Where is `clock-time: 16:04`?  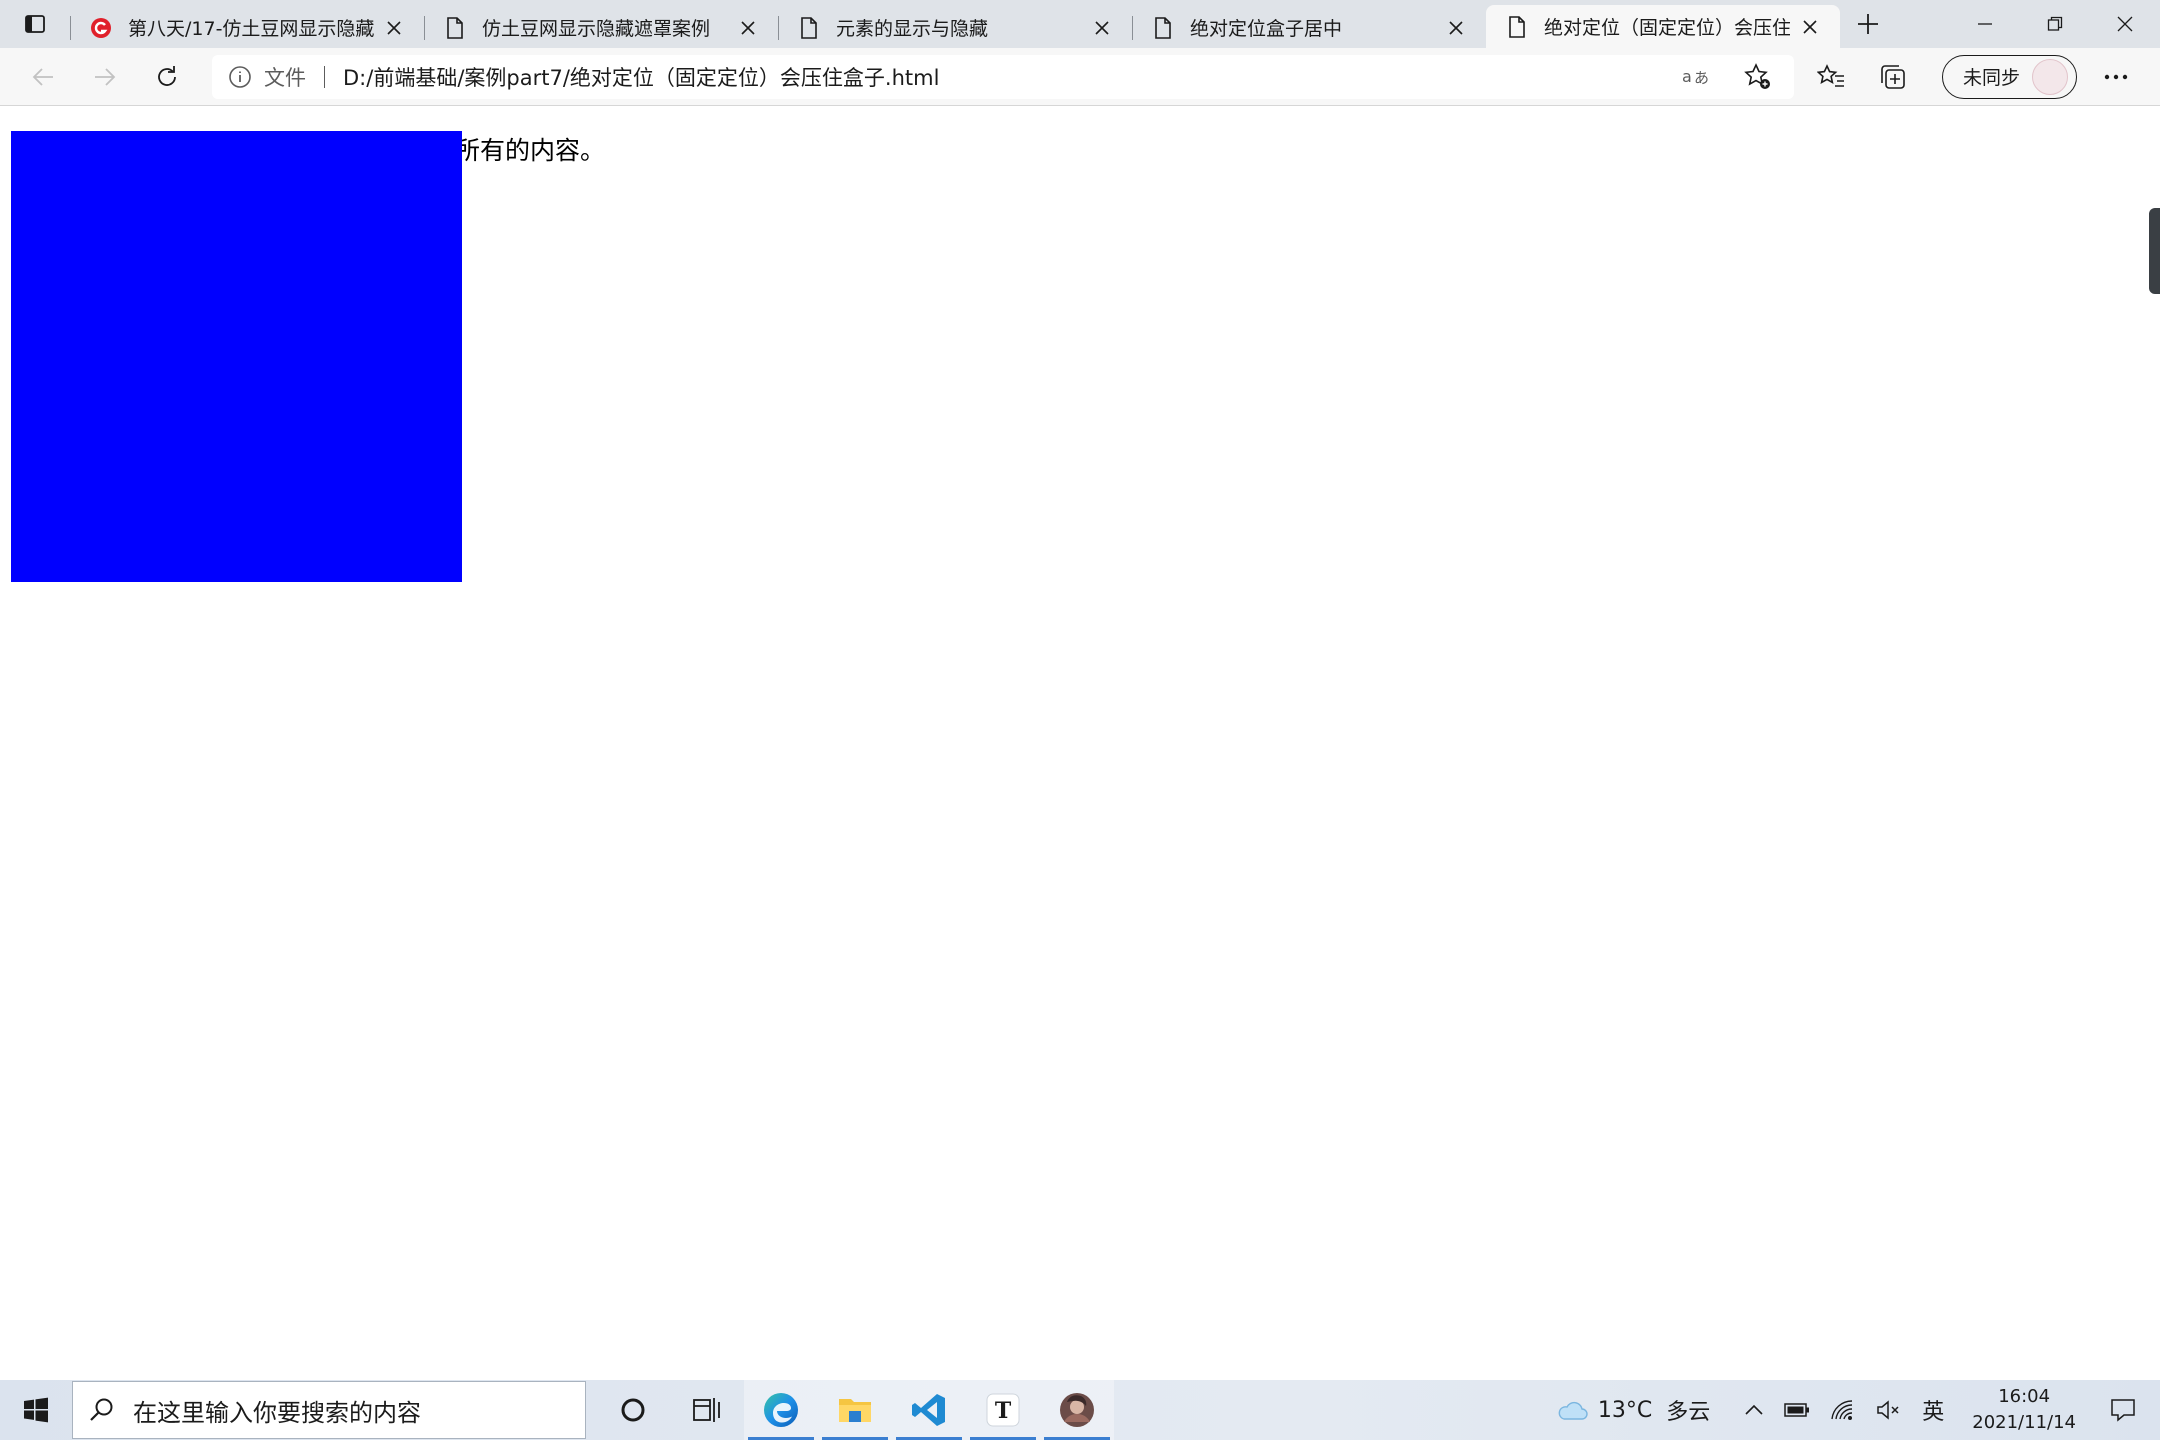 clock-time: 16:04 is located at coordinates (2024, 1396).